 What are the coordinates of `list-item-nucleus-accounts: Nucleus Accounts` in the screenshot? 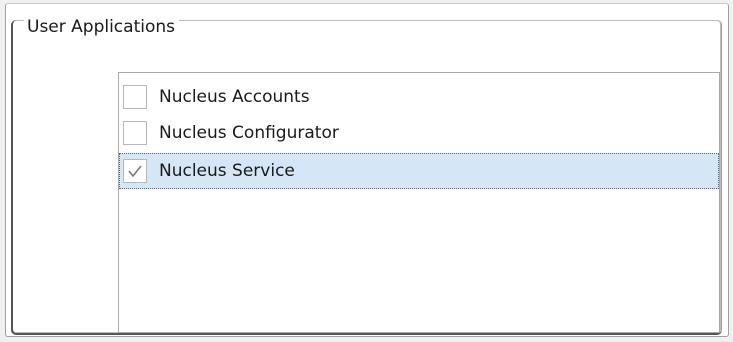 It's located at (419, 97).